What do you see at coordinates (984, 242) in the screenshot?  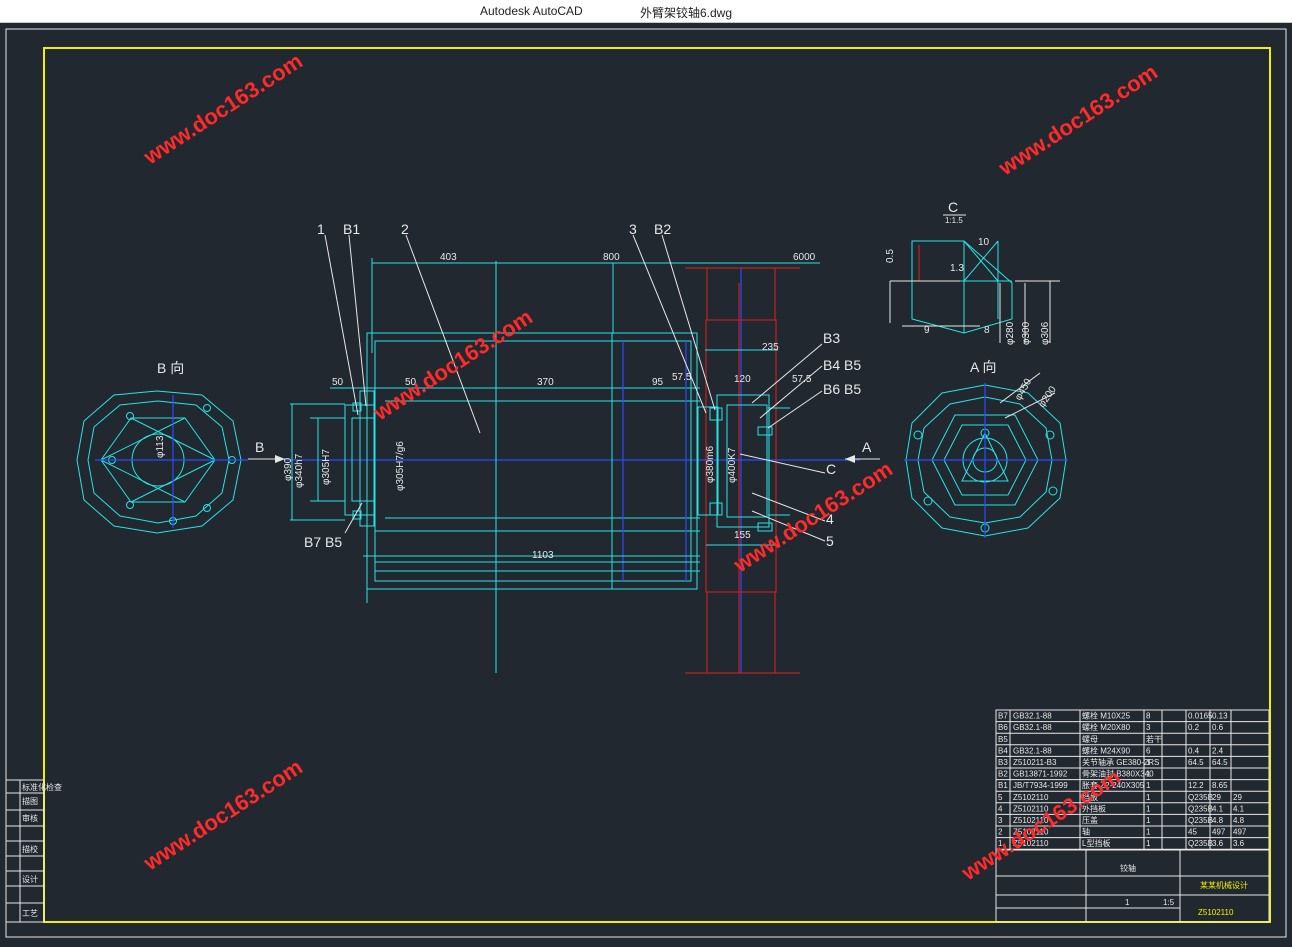 I see `dim-label: 10` at bounding box center [984, 242].